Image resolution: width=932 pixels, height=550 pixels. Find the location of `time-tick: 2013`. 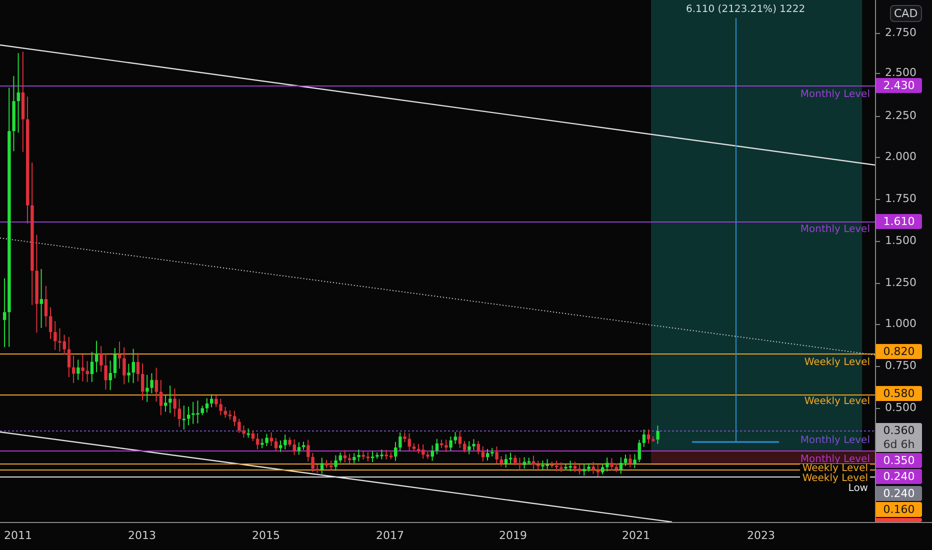

time-tick: 2013 is located at coordinates (142, 535).